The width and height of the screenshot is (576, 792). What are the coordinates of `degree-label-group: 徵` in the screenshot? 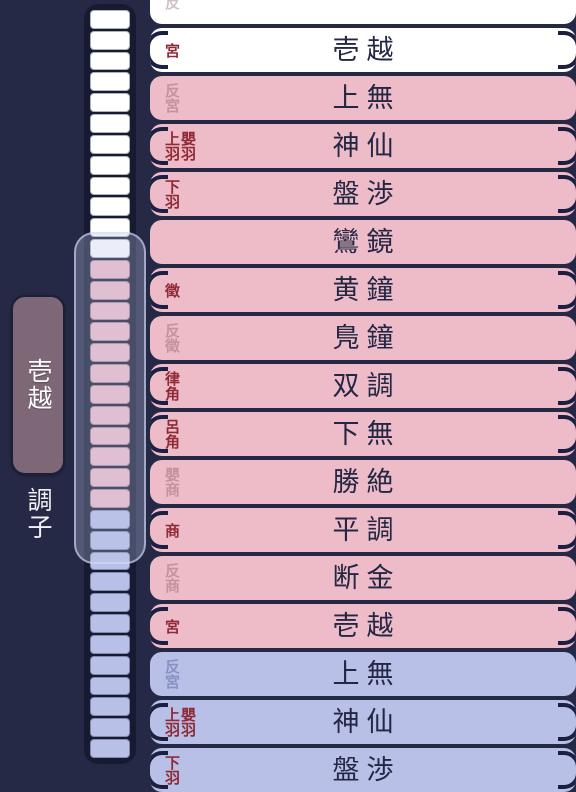 It's located at (172, 290).